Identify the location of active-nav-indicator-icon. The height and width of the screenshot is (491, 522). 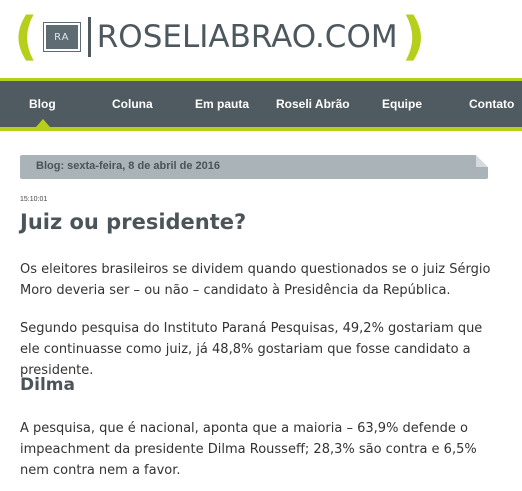
(43, 123).